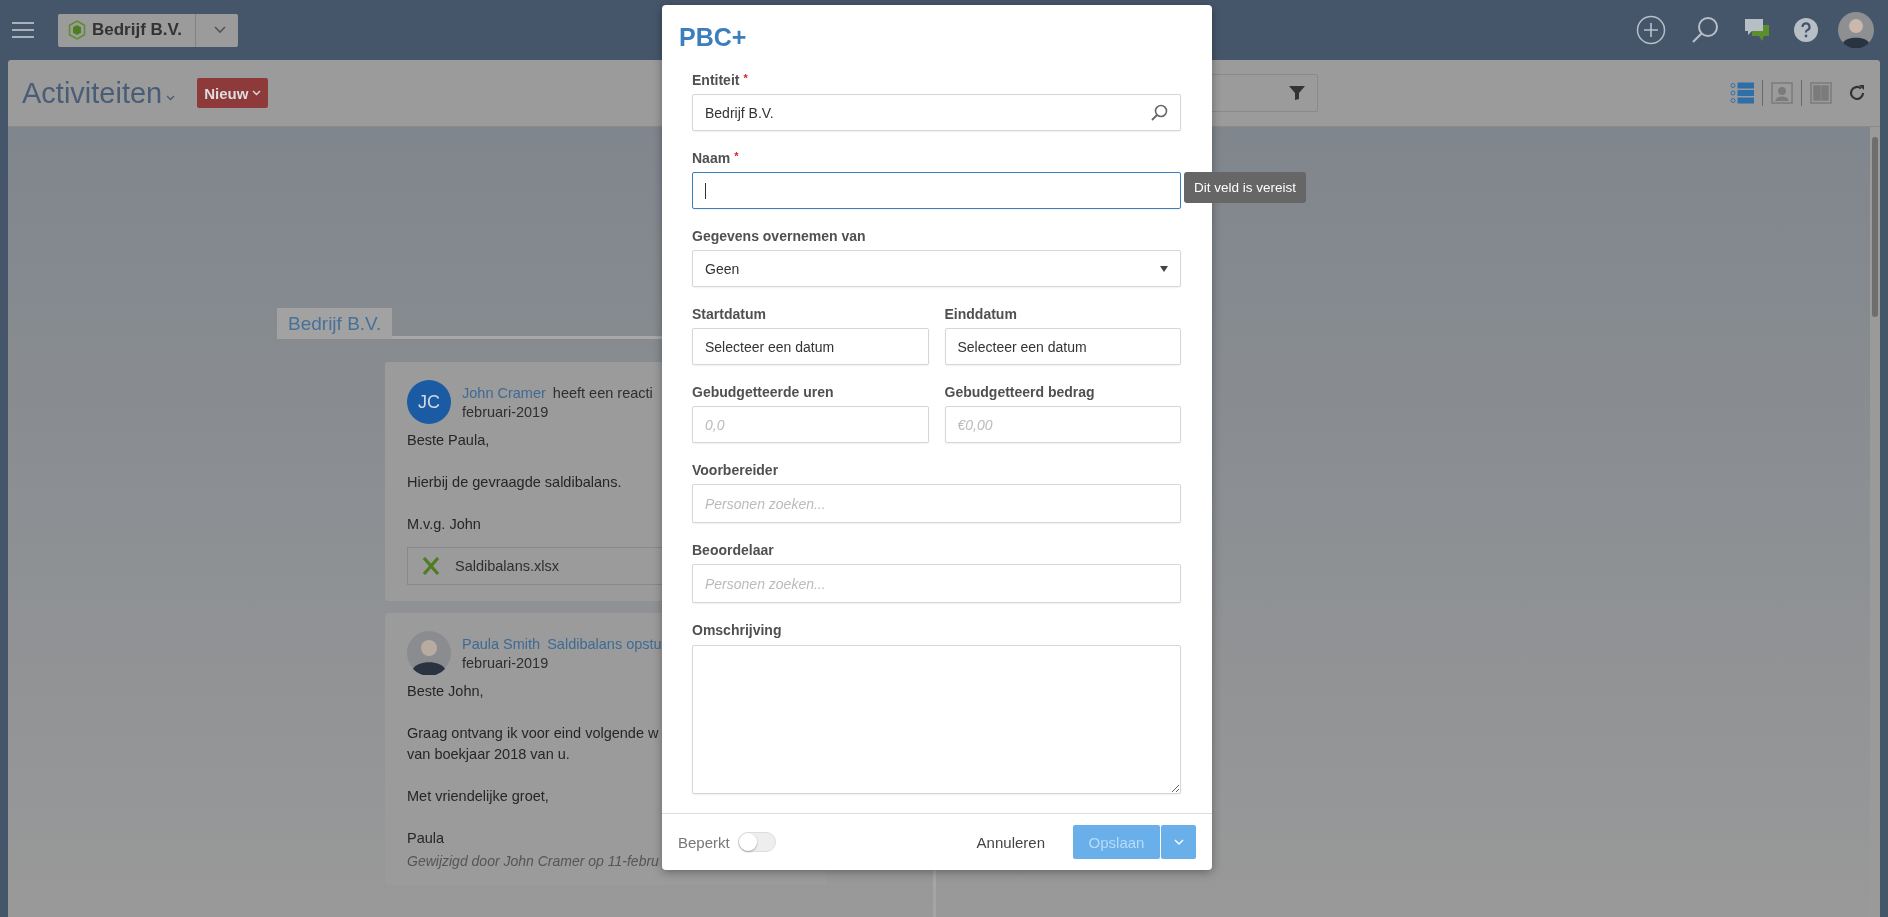 This screenshot has height=917, width=1888. I want to click on new-button: Nieuw, so click(233, 93).